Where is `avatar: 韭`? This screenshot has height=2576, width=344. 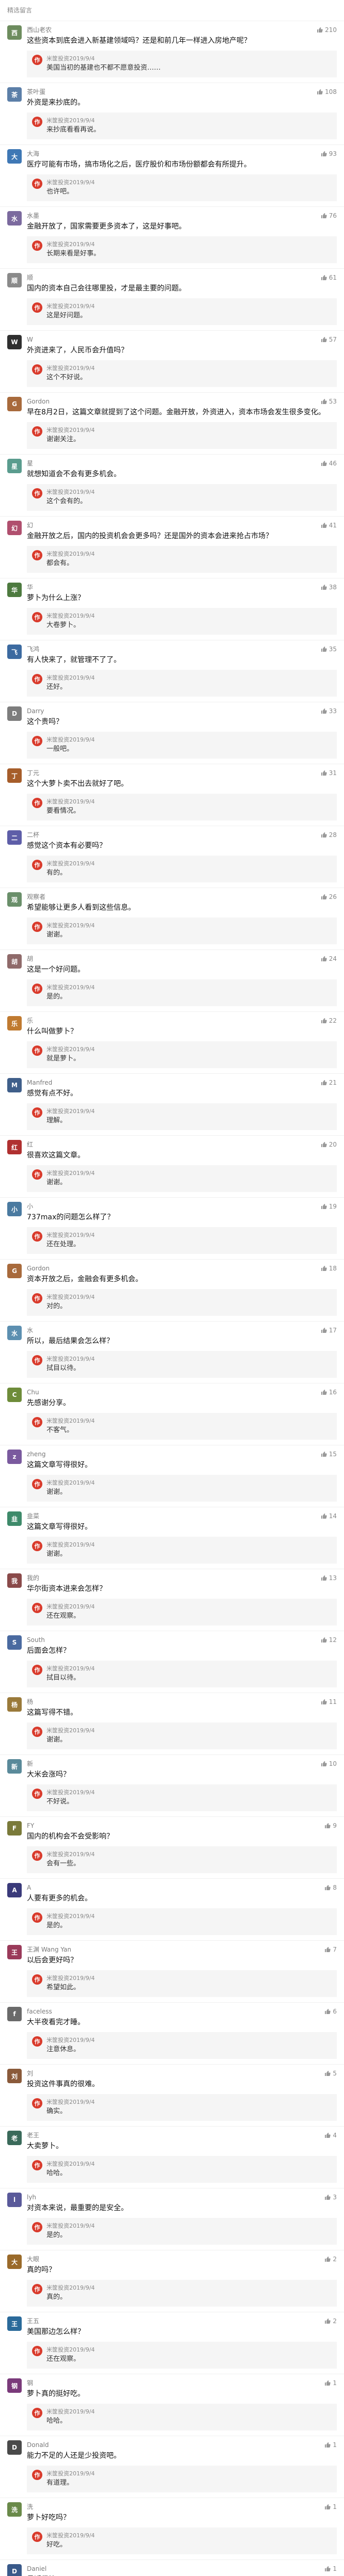 avatar: 韭 is located at coordinates (15, 1519).